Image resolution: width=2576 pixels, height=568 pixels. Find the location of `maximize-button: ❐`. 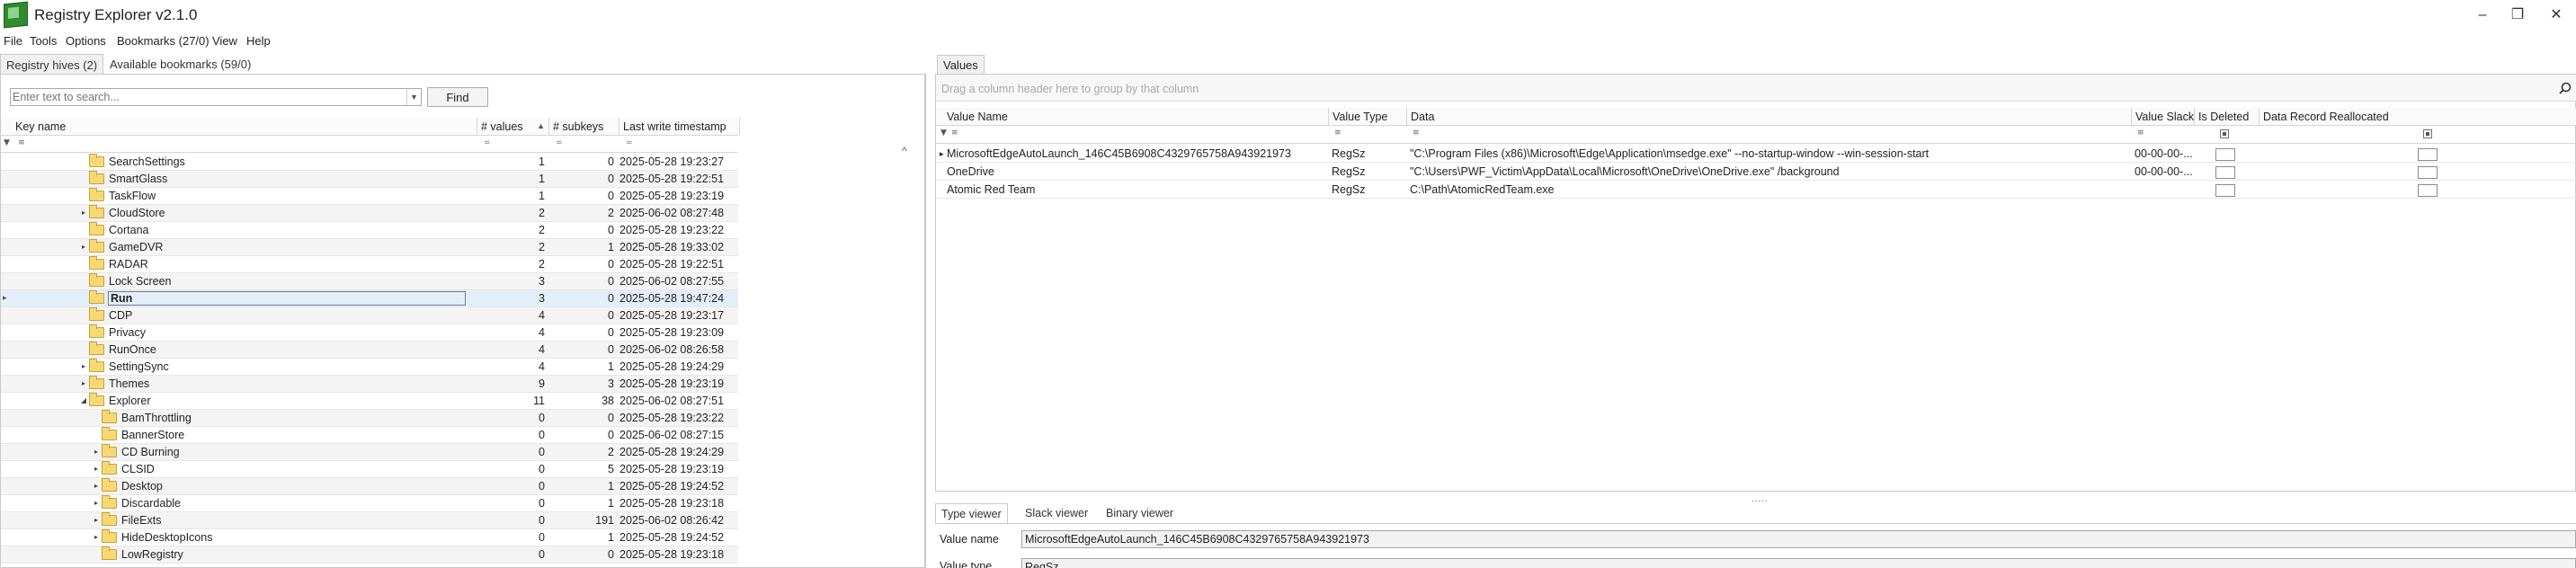

maximize-button: ❐ is located at coordinates (2517, 15).